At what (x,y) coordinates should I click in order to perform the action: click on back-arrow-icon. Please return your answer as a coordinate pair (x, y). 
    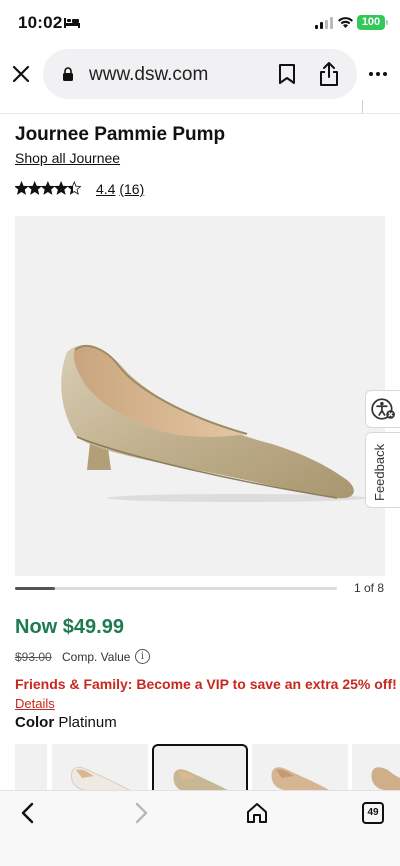
    Looking at the image, I should click on (28, 813).